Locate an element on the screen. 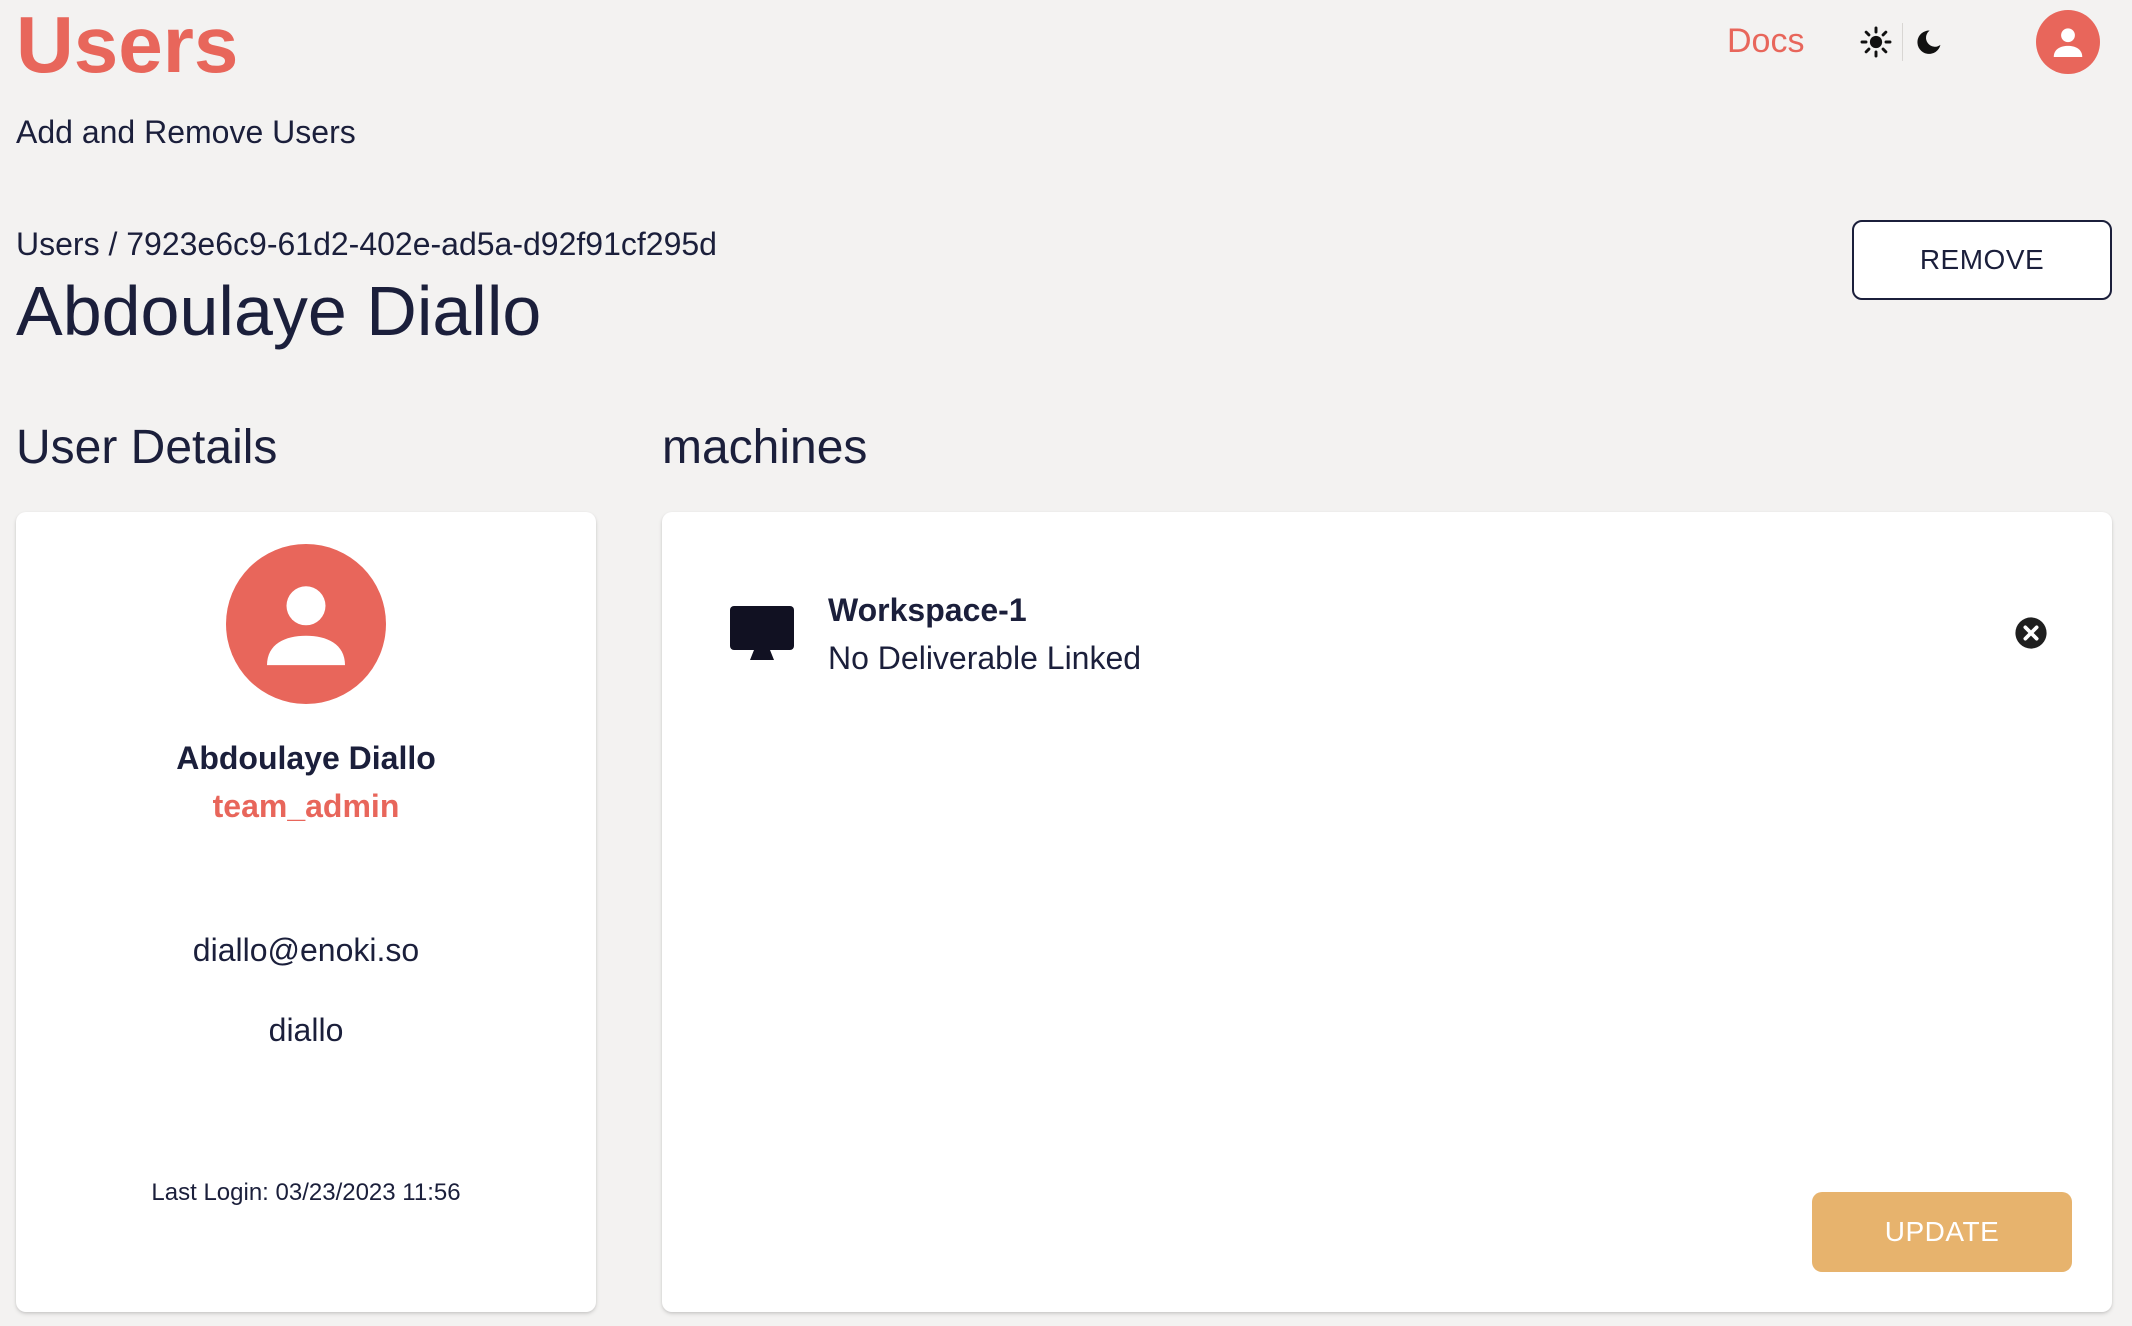  avatar is located at coordinates (306, 624).